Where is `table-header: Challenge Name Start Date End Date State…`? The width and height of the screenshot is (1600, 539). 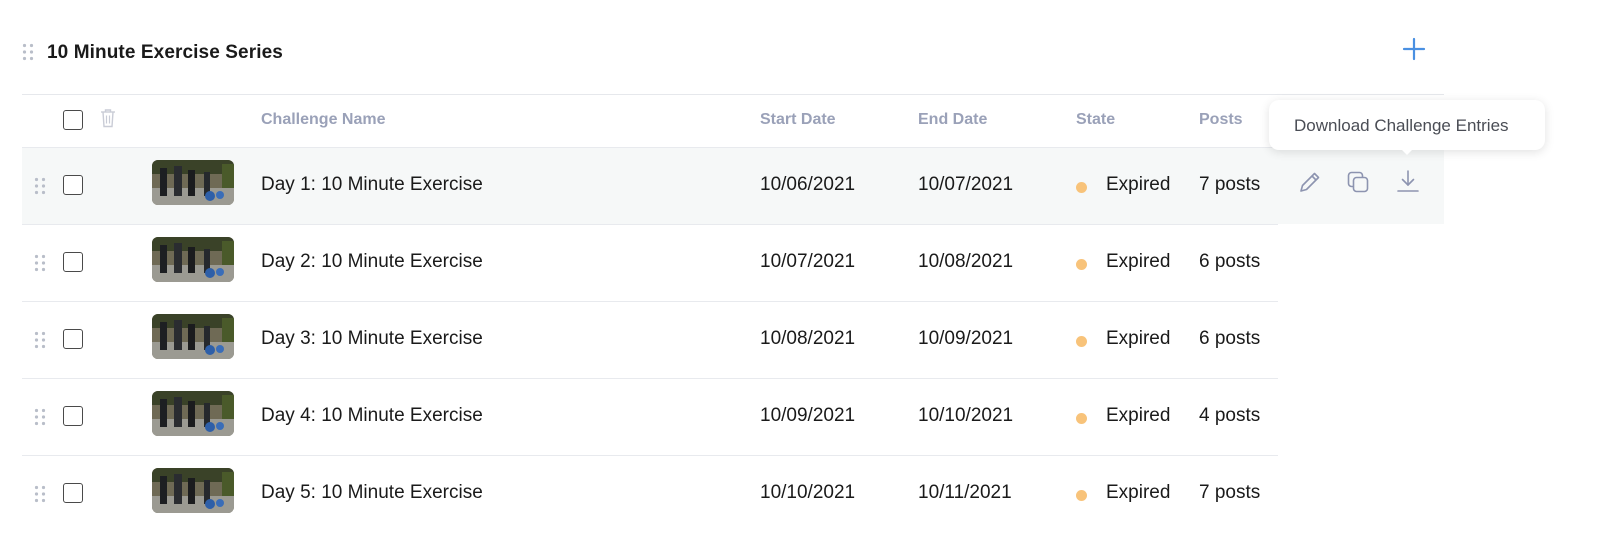
table-header: Challenge Name Start Date End Date State… is located at coordinates (650, 121).